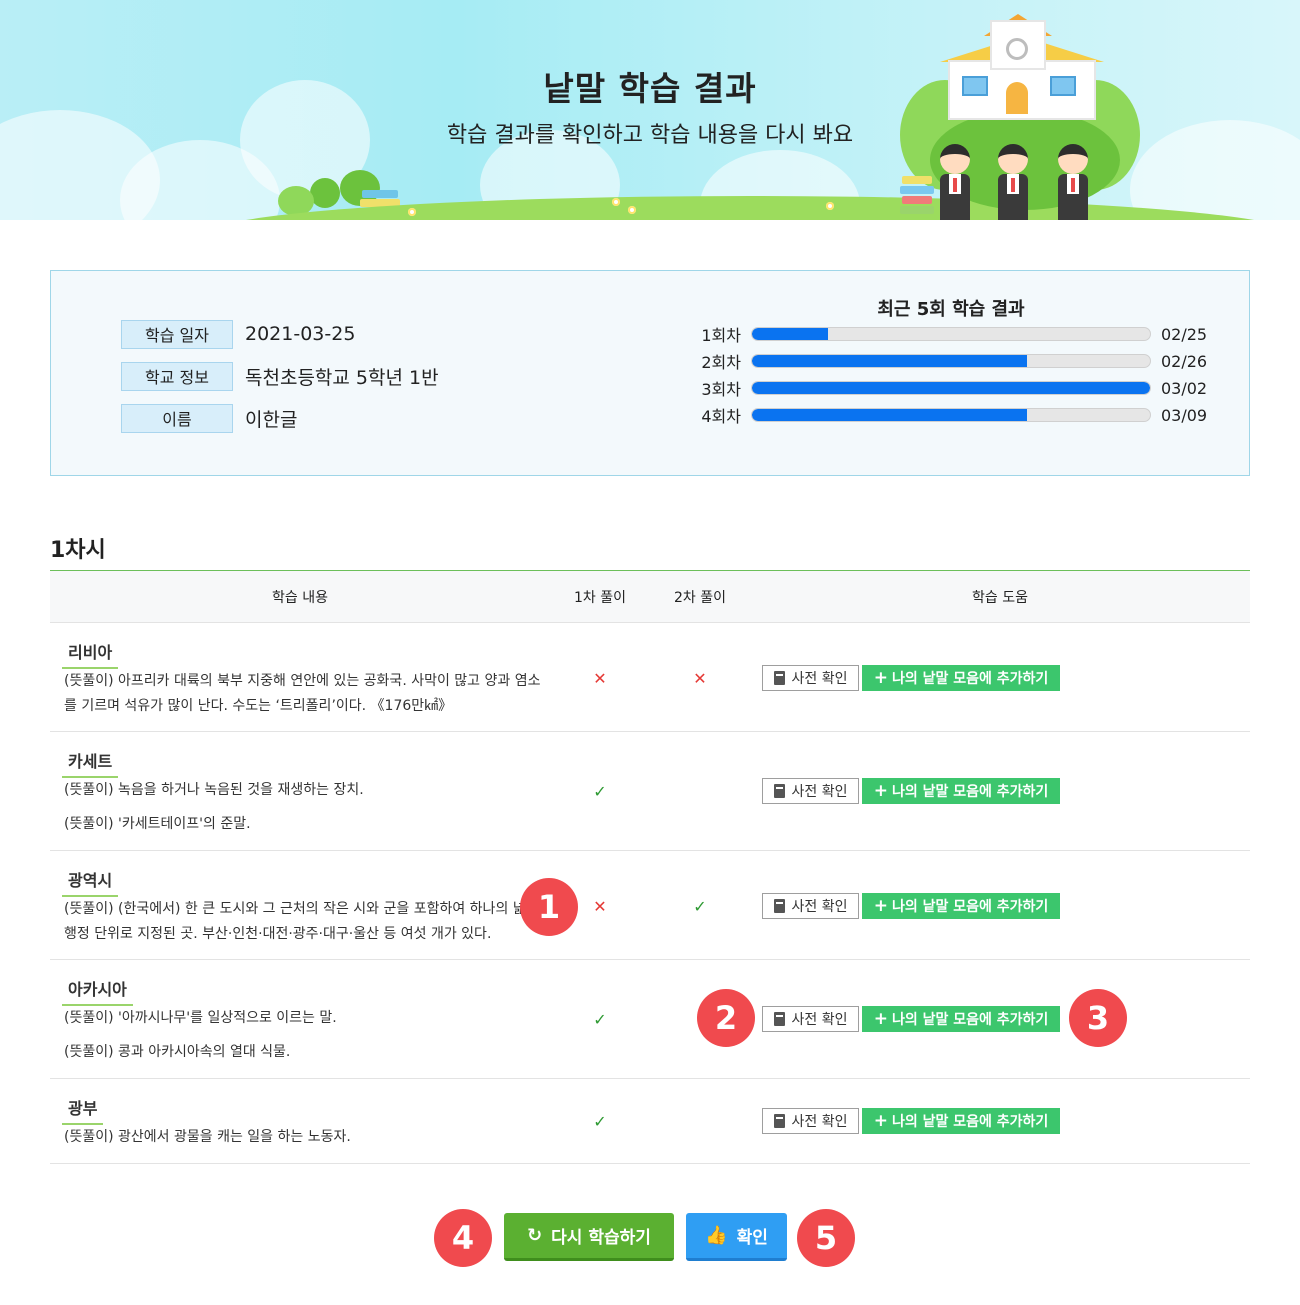 The width and height of the screenshot is (1300, 1305). Describe the element at coordinates (83, 1110) in the screenshot. I see `word-title: 광부` at that location.